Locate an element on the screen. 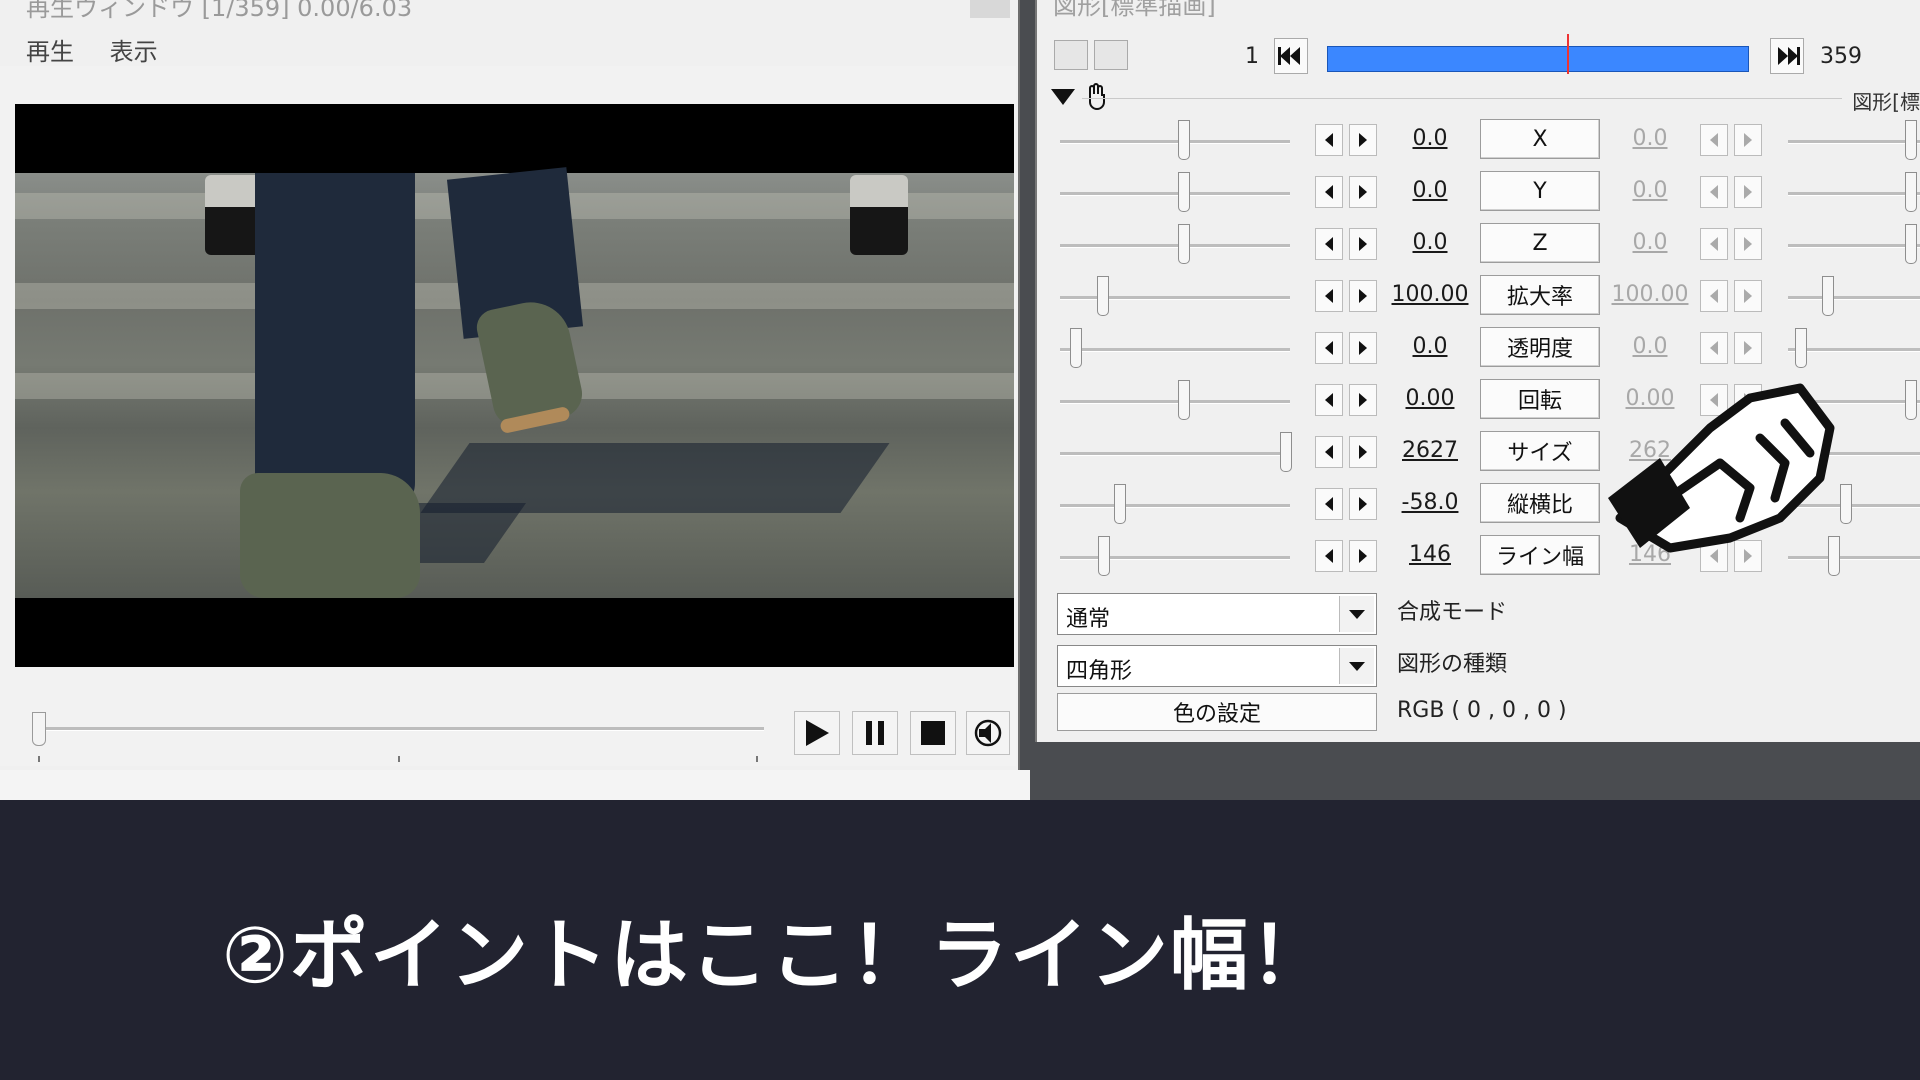 Image resolution: width=1920 pixels, height=1080 pixels. play-button is located at coordinates (817, 733).